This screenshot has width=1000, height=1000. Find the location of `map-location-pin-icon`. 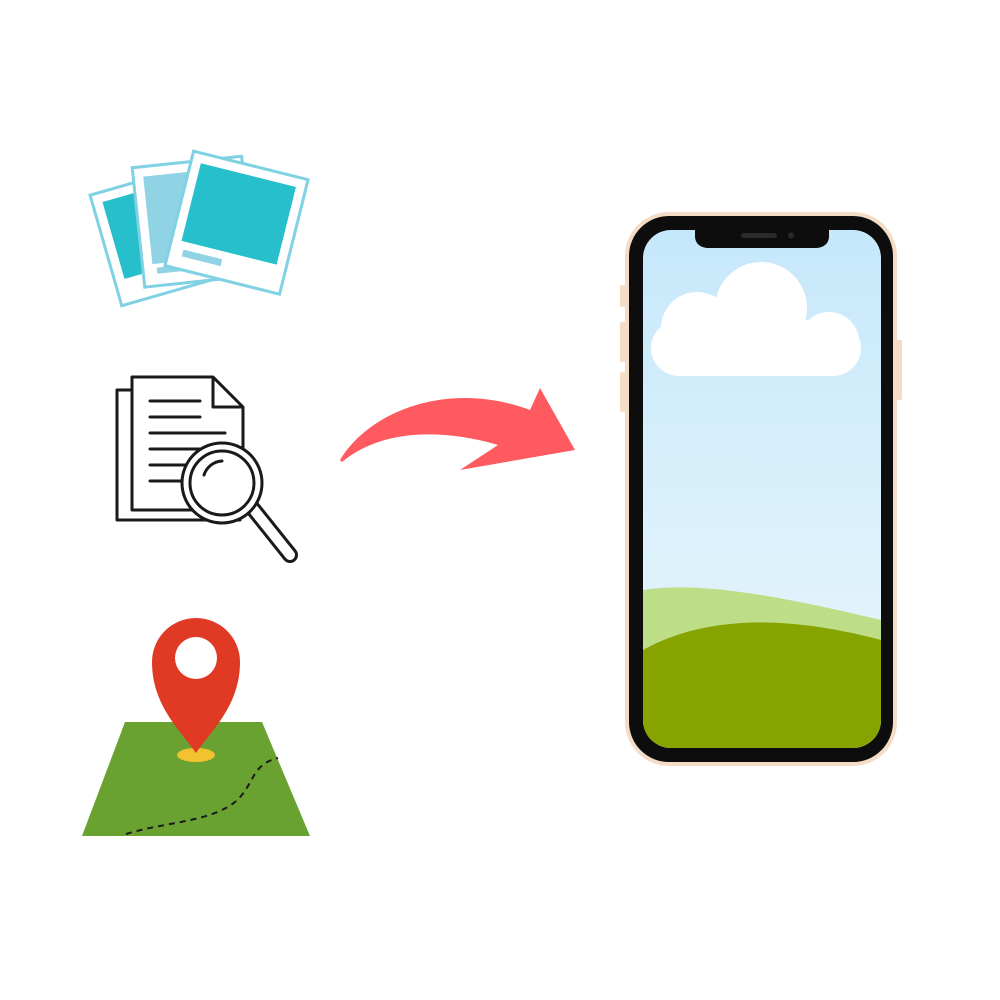

map-location-pin-icon is located at coordinates (196, 727).